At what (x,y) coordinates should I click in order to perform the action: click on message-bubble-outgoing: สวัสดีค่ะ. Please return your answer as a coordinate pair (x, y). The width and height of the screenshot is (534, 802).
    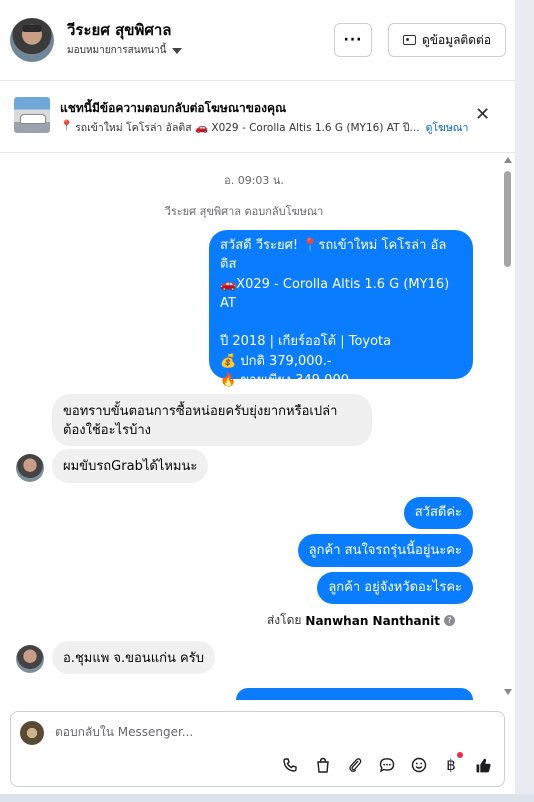
    Looking at the image, I should click on (438, 513).